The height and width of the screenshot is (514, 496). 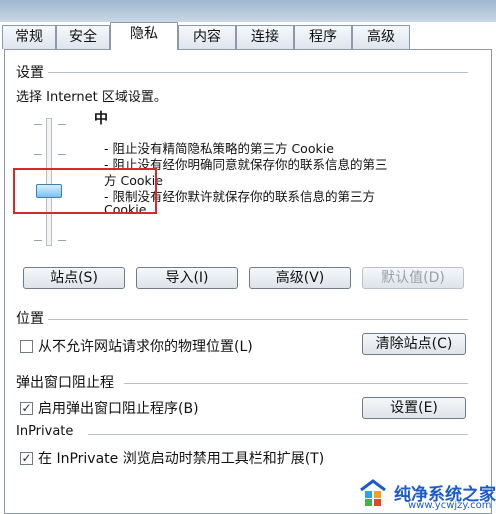 I want to click on tab-content: 内容, so click(x=207, y=37).